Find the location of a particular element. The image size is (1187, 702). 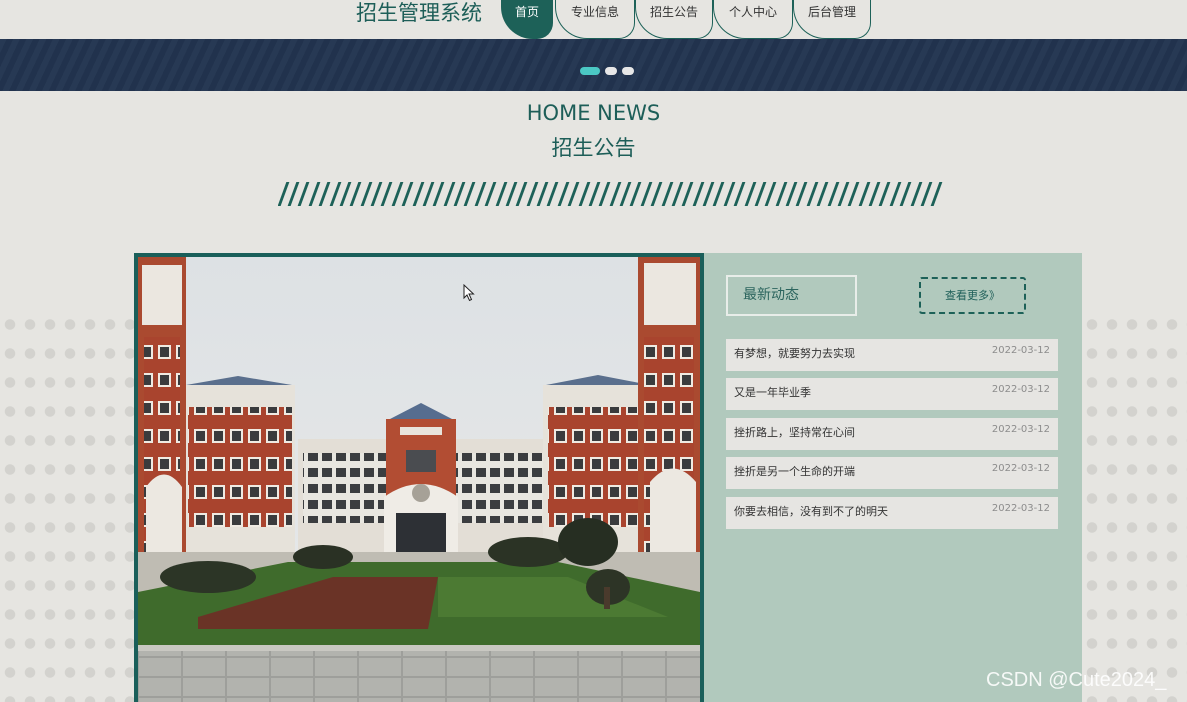

nav-item-home: 首页 is located at coordinates (527, 19).